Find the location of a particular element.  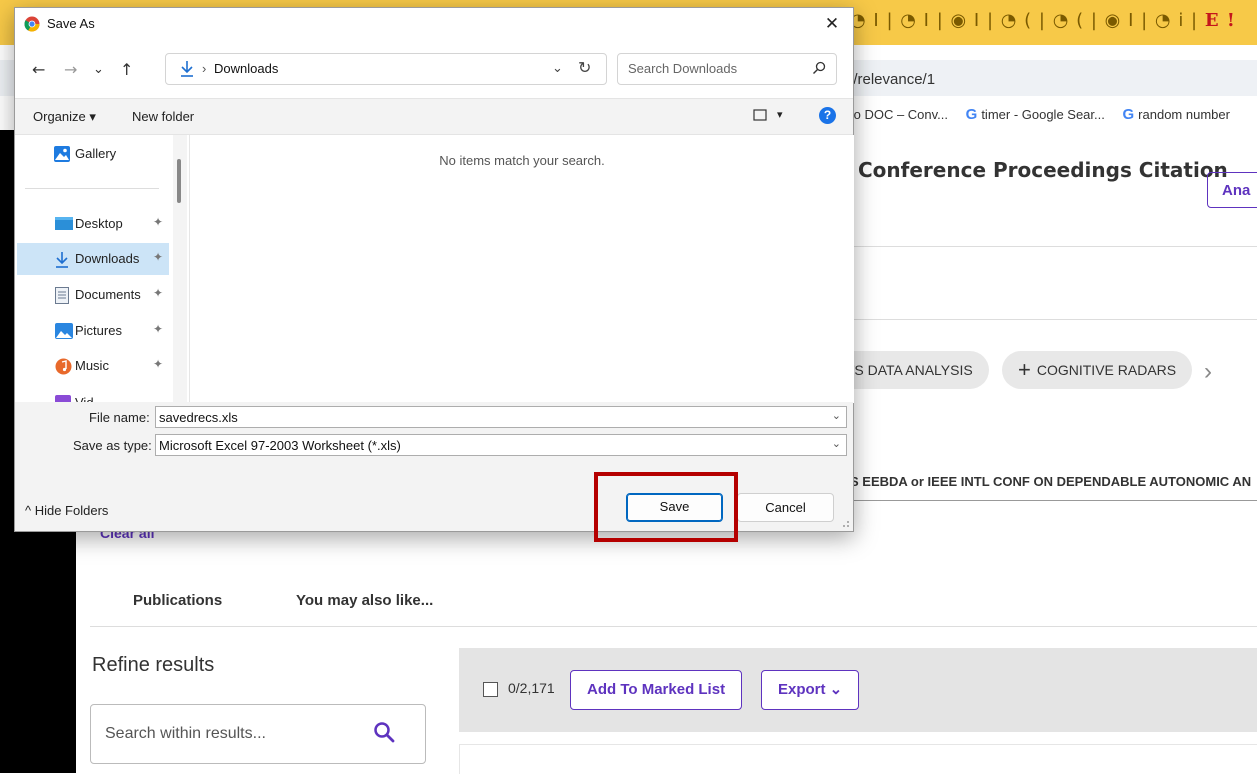

scrollbar-thumb is located at coordinates (179, 181).